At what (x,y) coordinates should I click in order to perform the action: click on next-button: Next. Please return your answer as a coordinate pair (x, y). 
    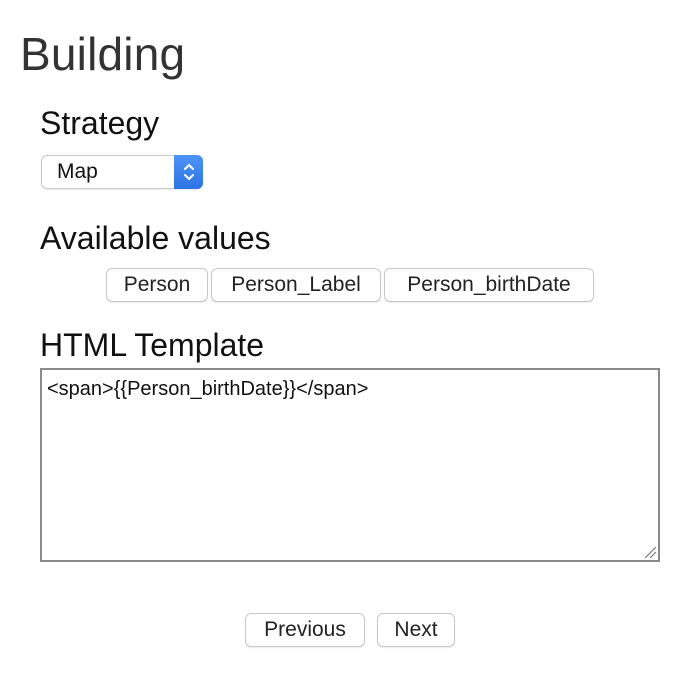
    Looking at the image, I should click on (416, 630).